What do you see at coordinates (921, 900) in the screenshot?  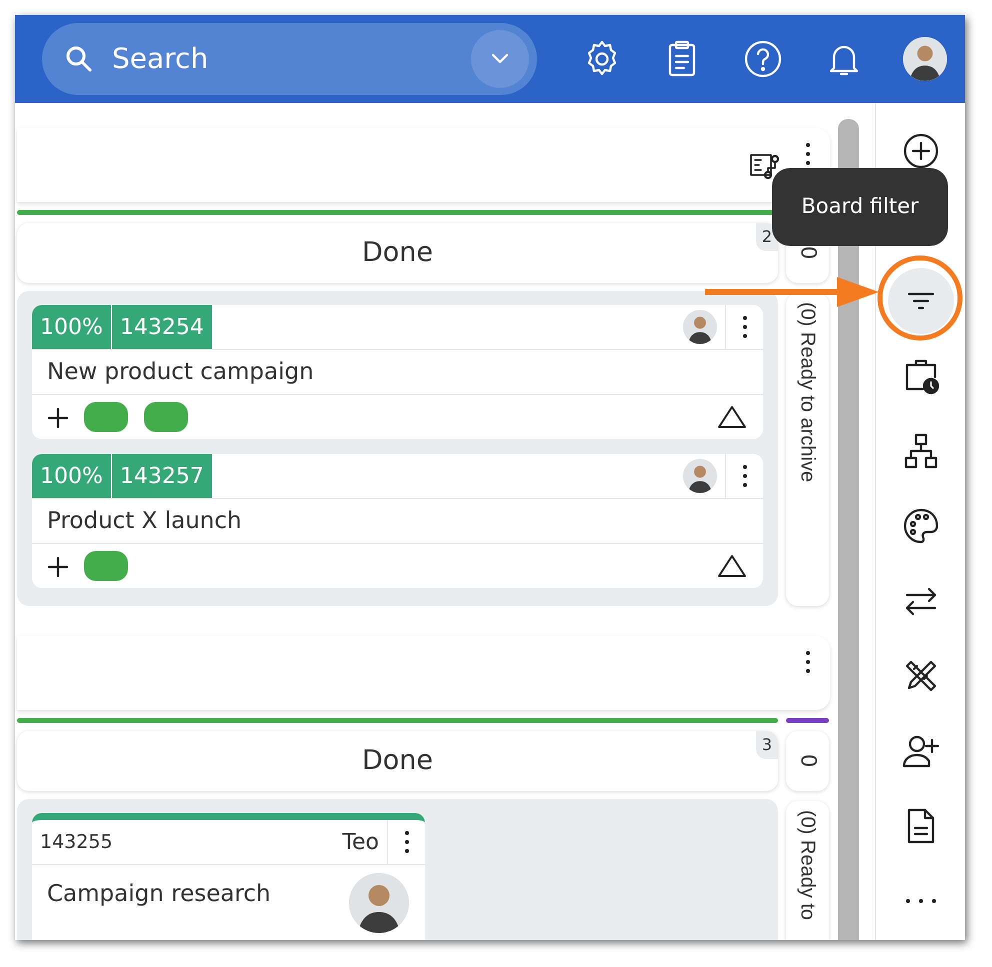 I see `more-icon` at bounding box center [921, 900].